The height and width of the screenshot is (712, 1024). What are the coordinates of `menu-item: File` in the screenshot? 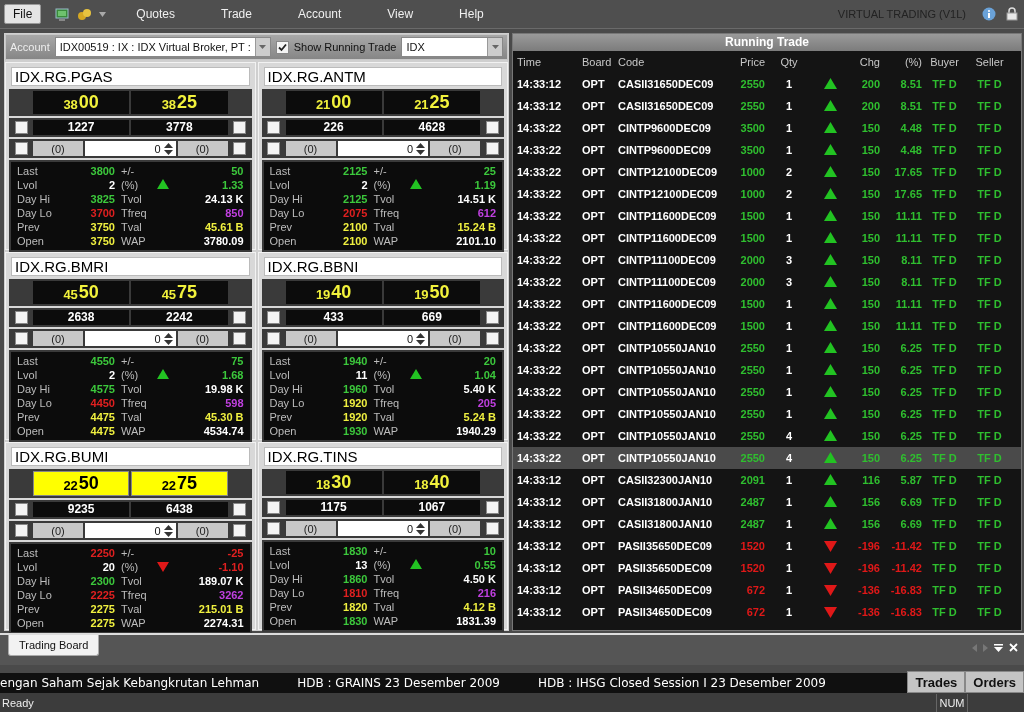 It's located at (23, 14).